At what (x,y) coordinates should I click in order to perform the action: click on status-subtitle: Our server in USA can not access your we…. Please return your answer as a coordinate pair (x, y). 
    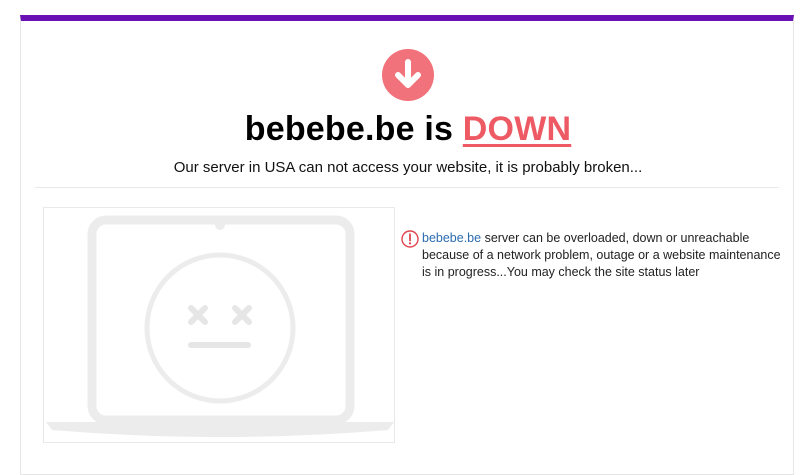
    Looking at the image, I should click on (408, 167).